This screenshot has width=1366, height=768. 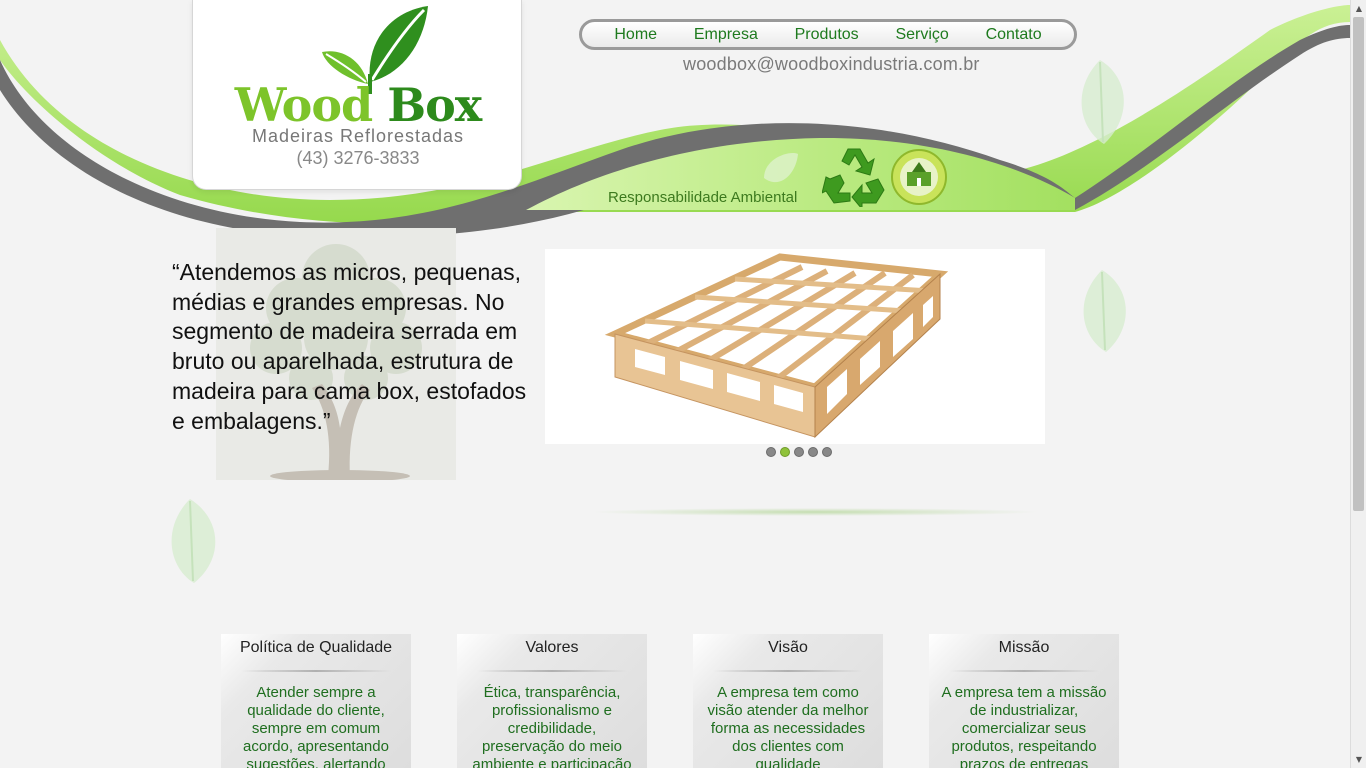 What do you see at coordinates (303, 105) in the screenshot?
I see `logo-name-wood: Wood` at bounding box center [303, 105].